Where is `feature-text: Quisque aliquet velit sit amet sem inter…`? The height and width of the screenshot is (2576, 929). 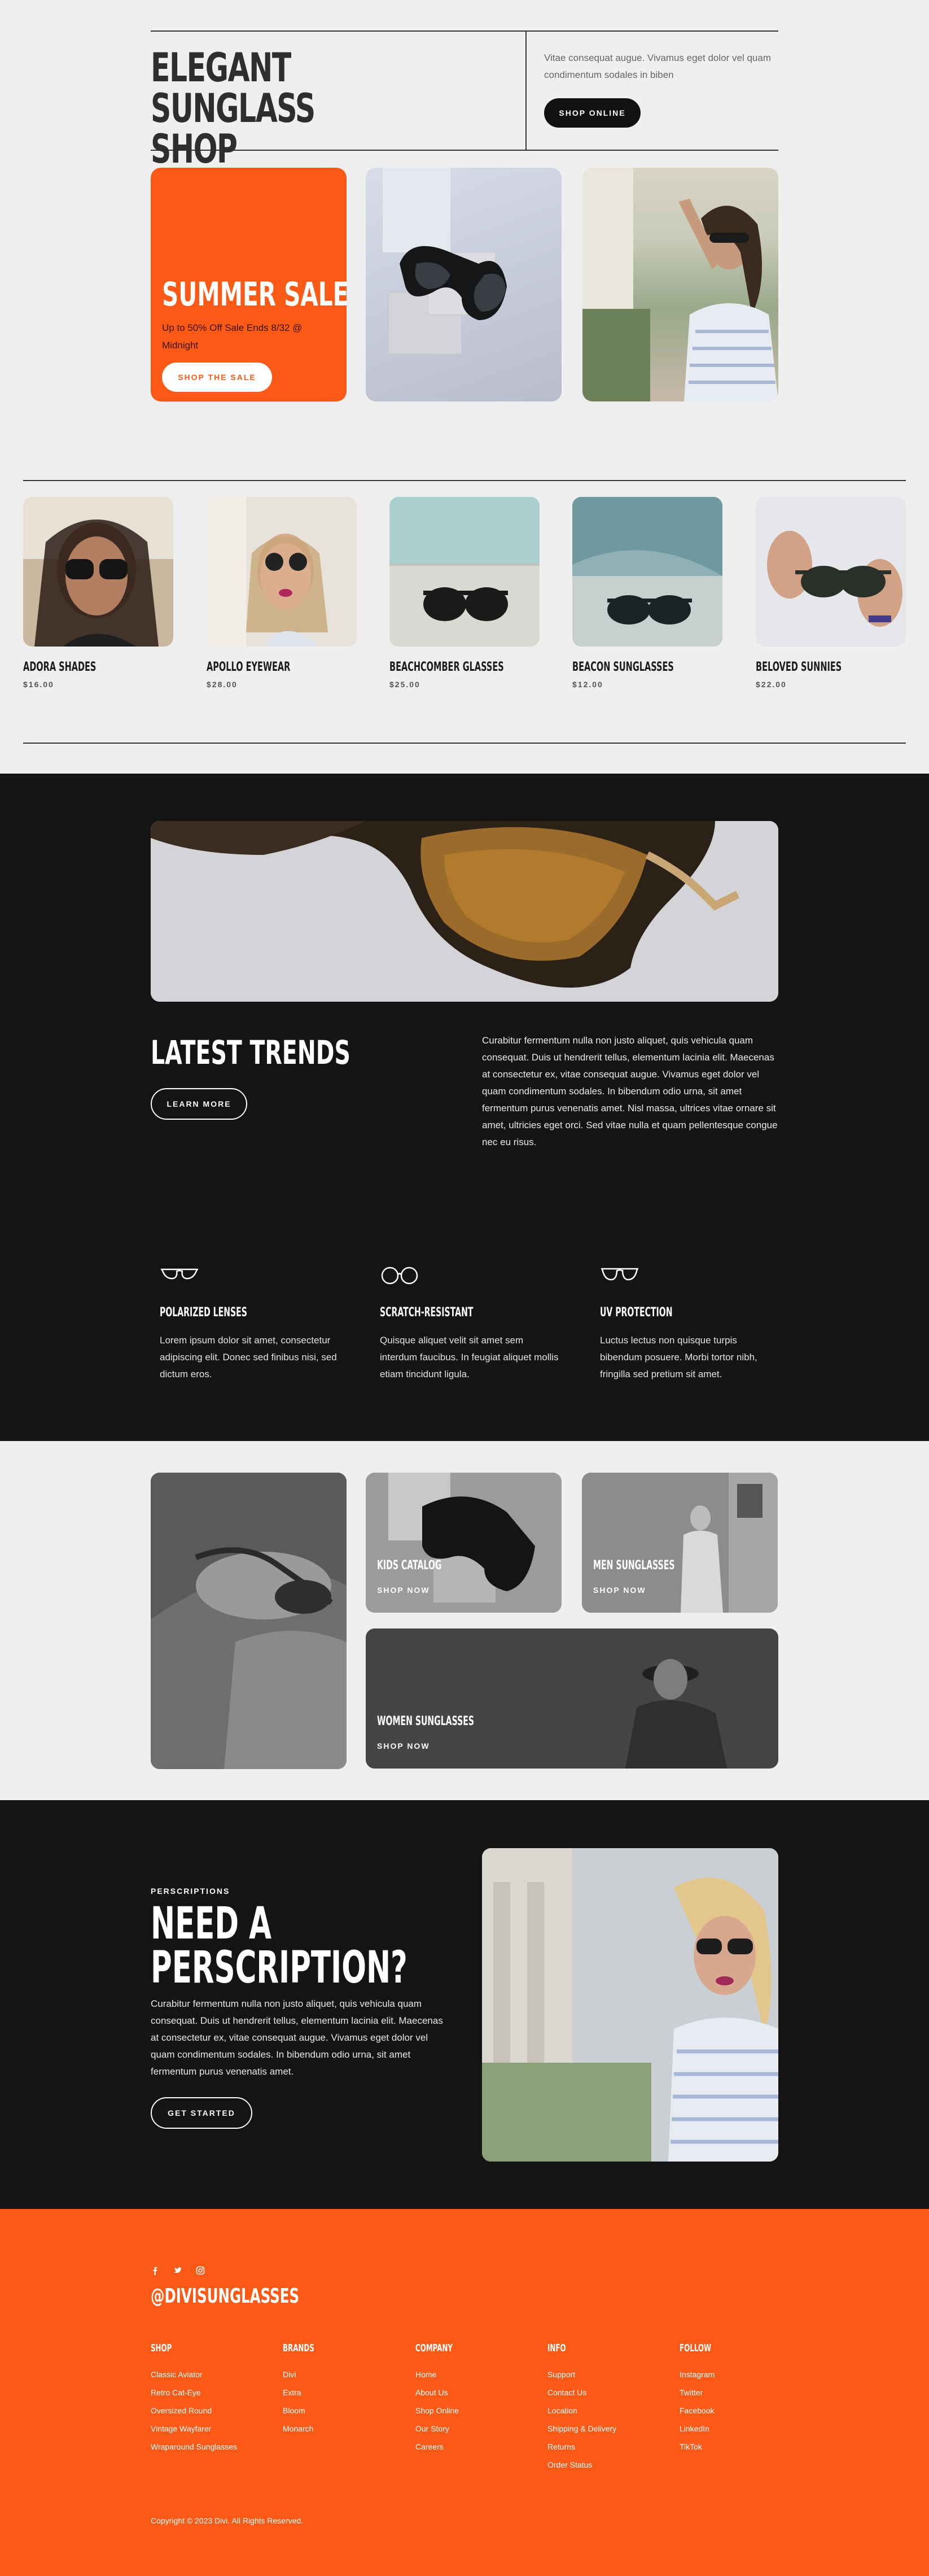 feature-text: Quisque aliquet velit sit amet sem inter… is located at coordinates (469, 1357).